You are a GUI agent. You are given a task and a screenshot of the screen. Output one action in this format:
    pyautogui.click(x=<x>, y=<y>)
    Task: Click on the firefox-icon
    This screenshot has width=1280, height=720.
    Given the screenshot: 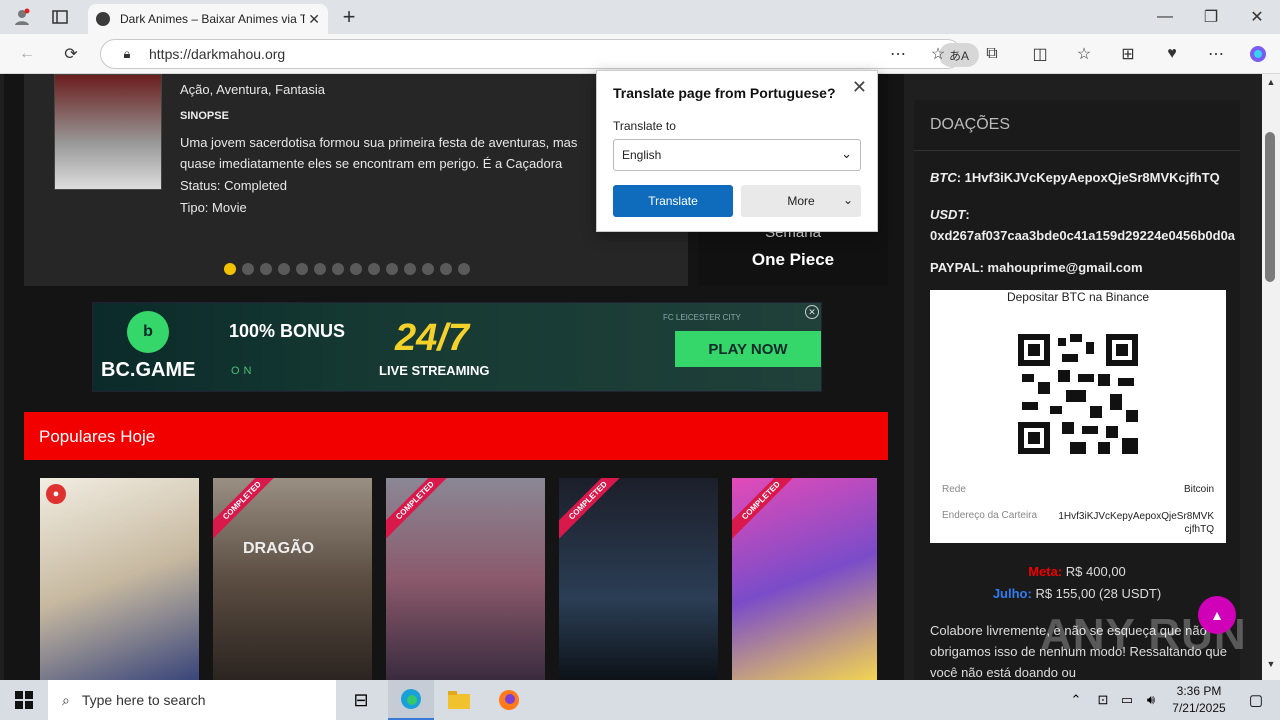 What is the action you would take?
    pyautogui.click(x=509, y=700)
    